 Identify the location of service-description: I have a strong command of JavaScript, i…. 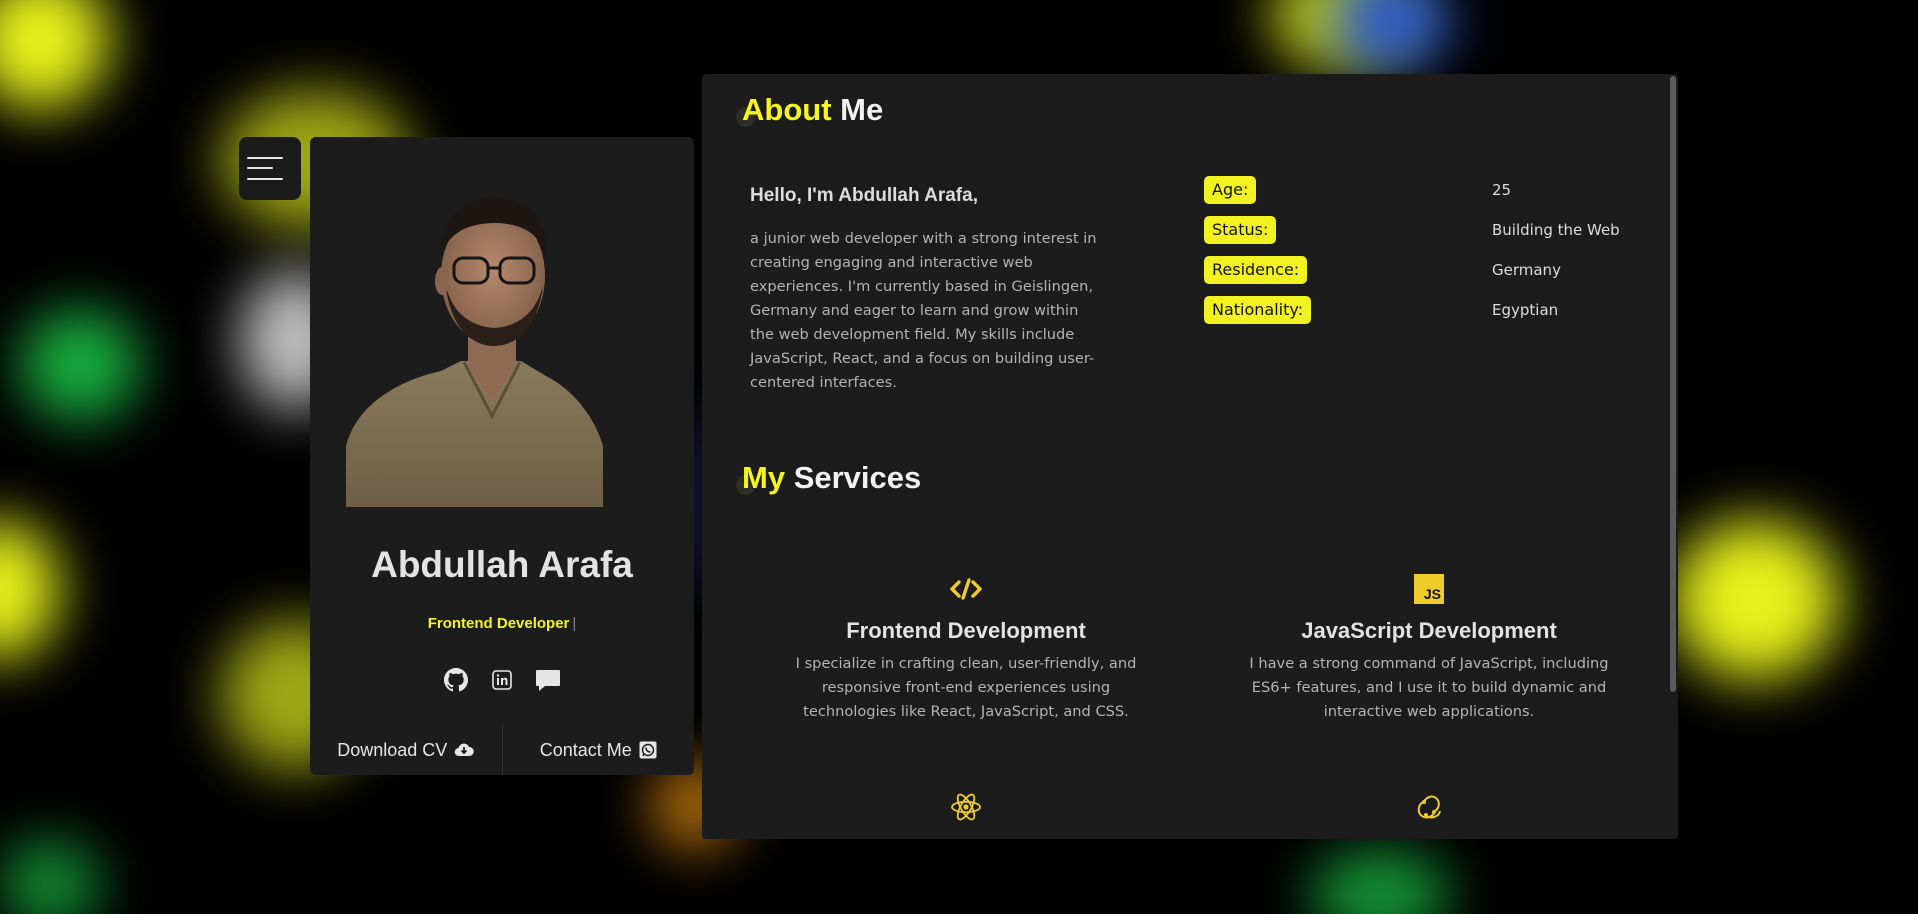
(1429, 687).